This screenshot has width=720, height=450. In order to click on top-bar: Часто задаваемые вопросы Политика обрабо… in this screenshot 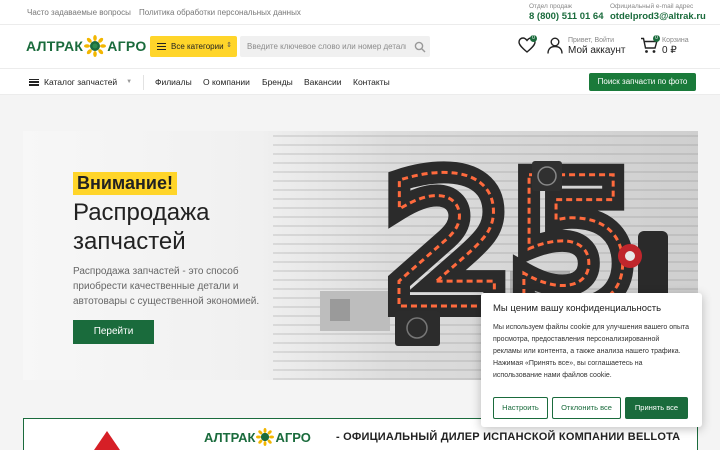, I will do `click(360, 12)`.